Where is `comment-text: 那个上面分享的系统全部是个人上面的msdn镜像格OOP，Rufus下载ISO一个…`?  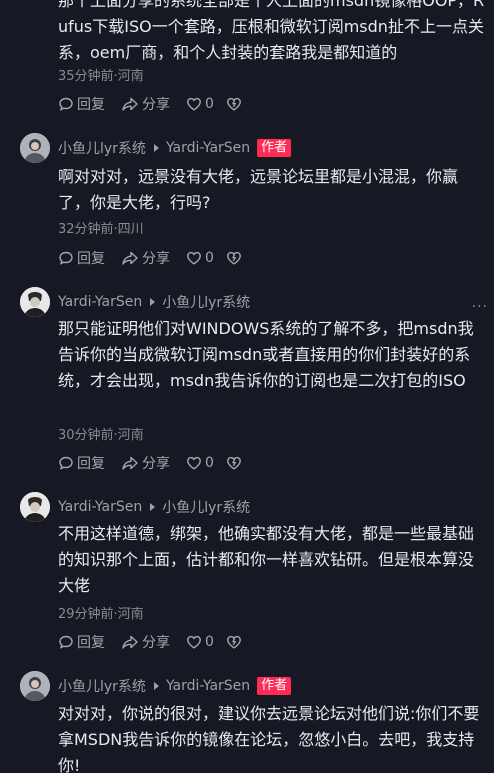 comment-text: 那个上面分享的系统全部是个人上面的msdn镜像格OOP，Rufus下载ISO一个… is located at coordinates (271, 31).